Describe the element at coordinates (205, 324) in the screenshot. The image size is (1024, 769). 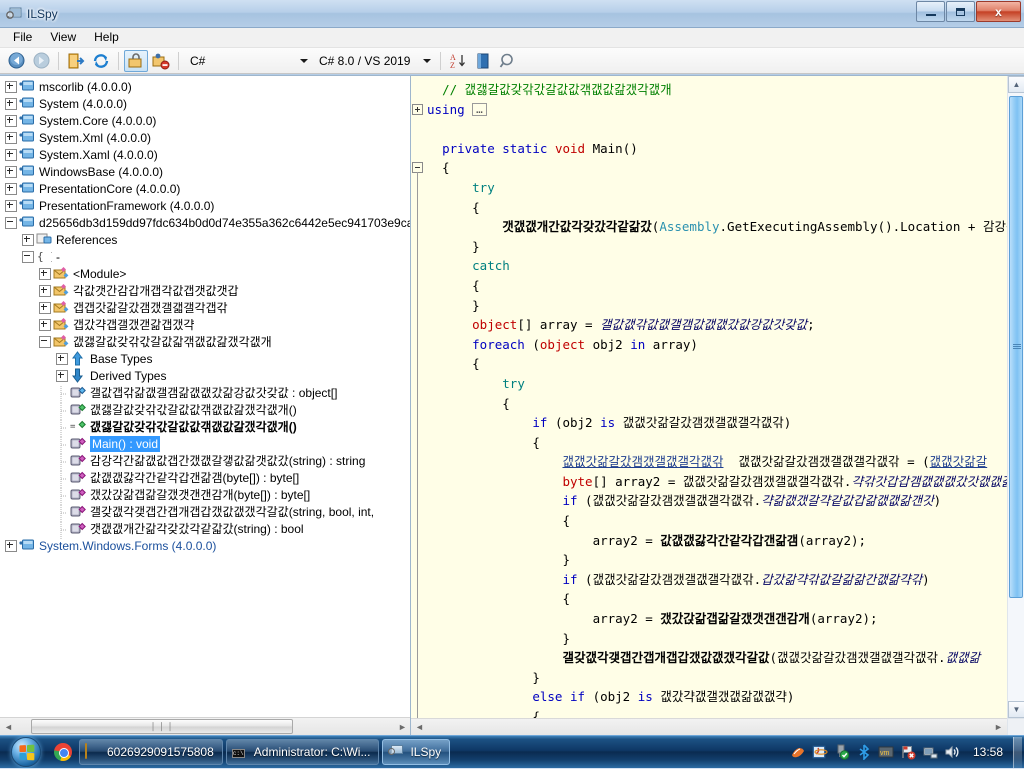
I see `tree-node: 갭갔갹갭갤갰갣갊갭갰갹` at that location.